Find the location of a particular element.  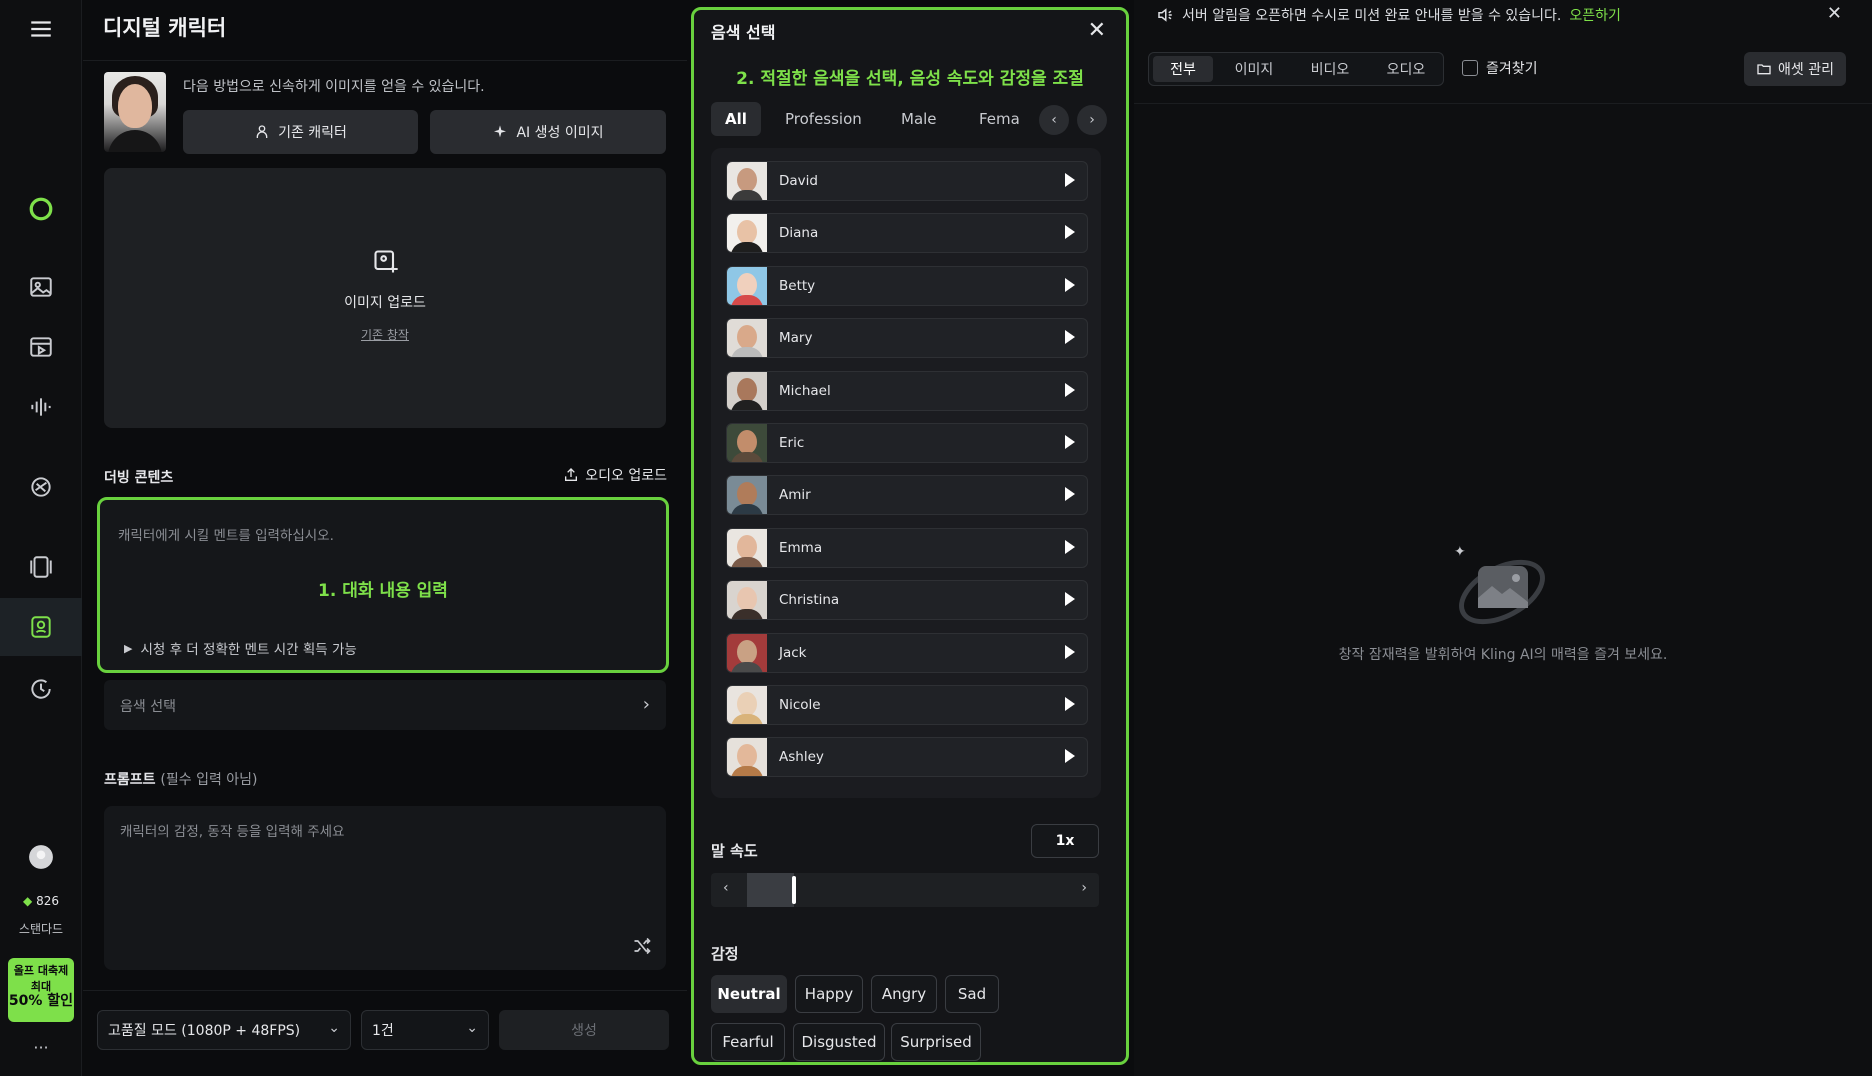

promo-banner: 올프 대축제 최대 50% 할인 is located at coordinates (41, 990).